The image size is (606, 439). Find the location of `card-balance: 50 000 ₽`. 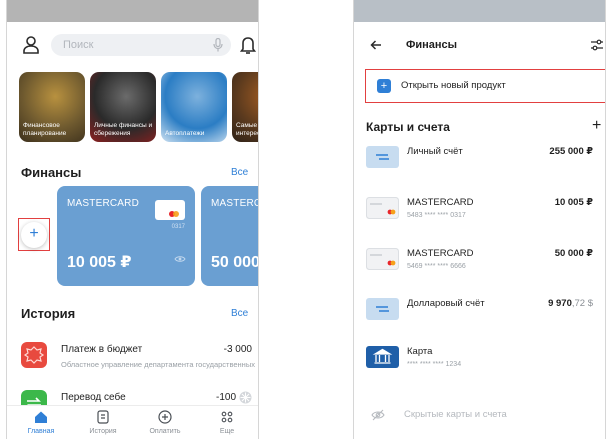

card-balance: 50 000 ₽ is located at coordinates (235, 262).